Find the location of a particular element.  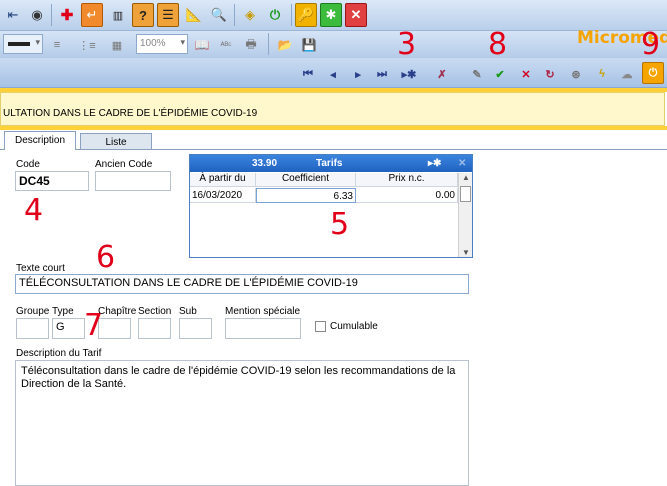

new-row-icon: ▸✱ is located at coordinates (434, 163).